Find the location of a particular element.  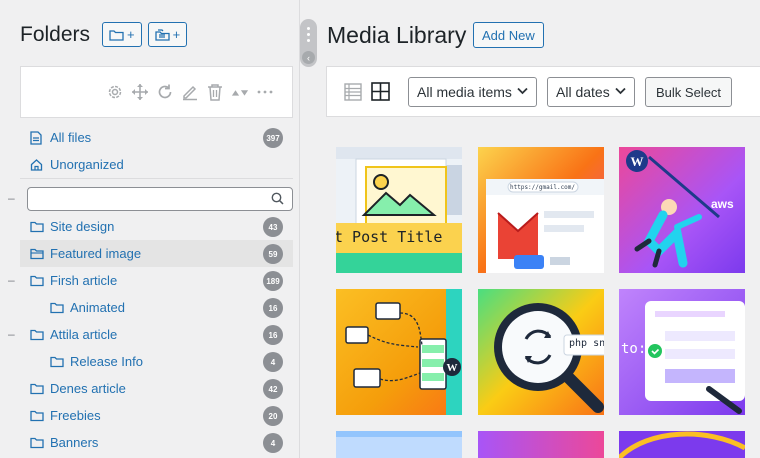

folders-header: Folders + + is located at coordinates (106, 34).